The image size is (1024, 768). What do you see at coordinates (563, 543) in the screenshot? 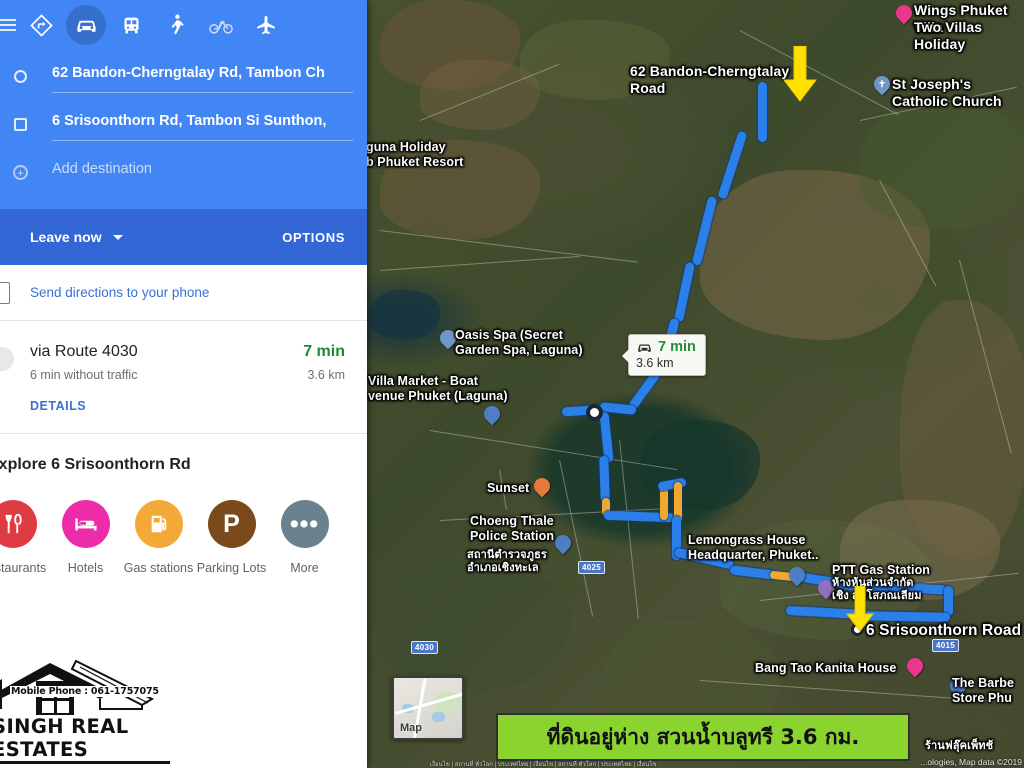
I see `poi-police-station` at bounding box center [563, 543].